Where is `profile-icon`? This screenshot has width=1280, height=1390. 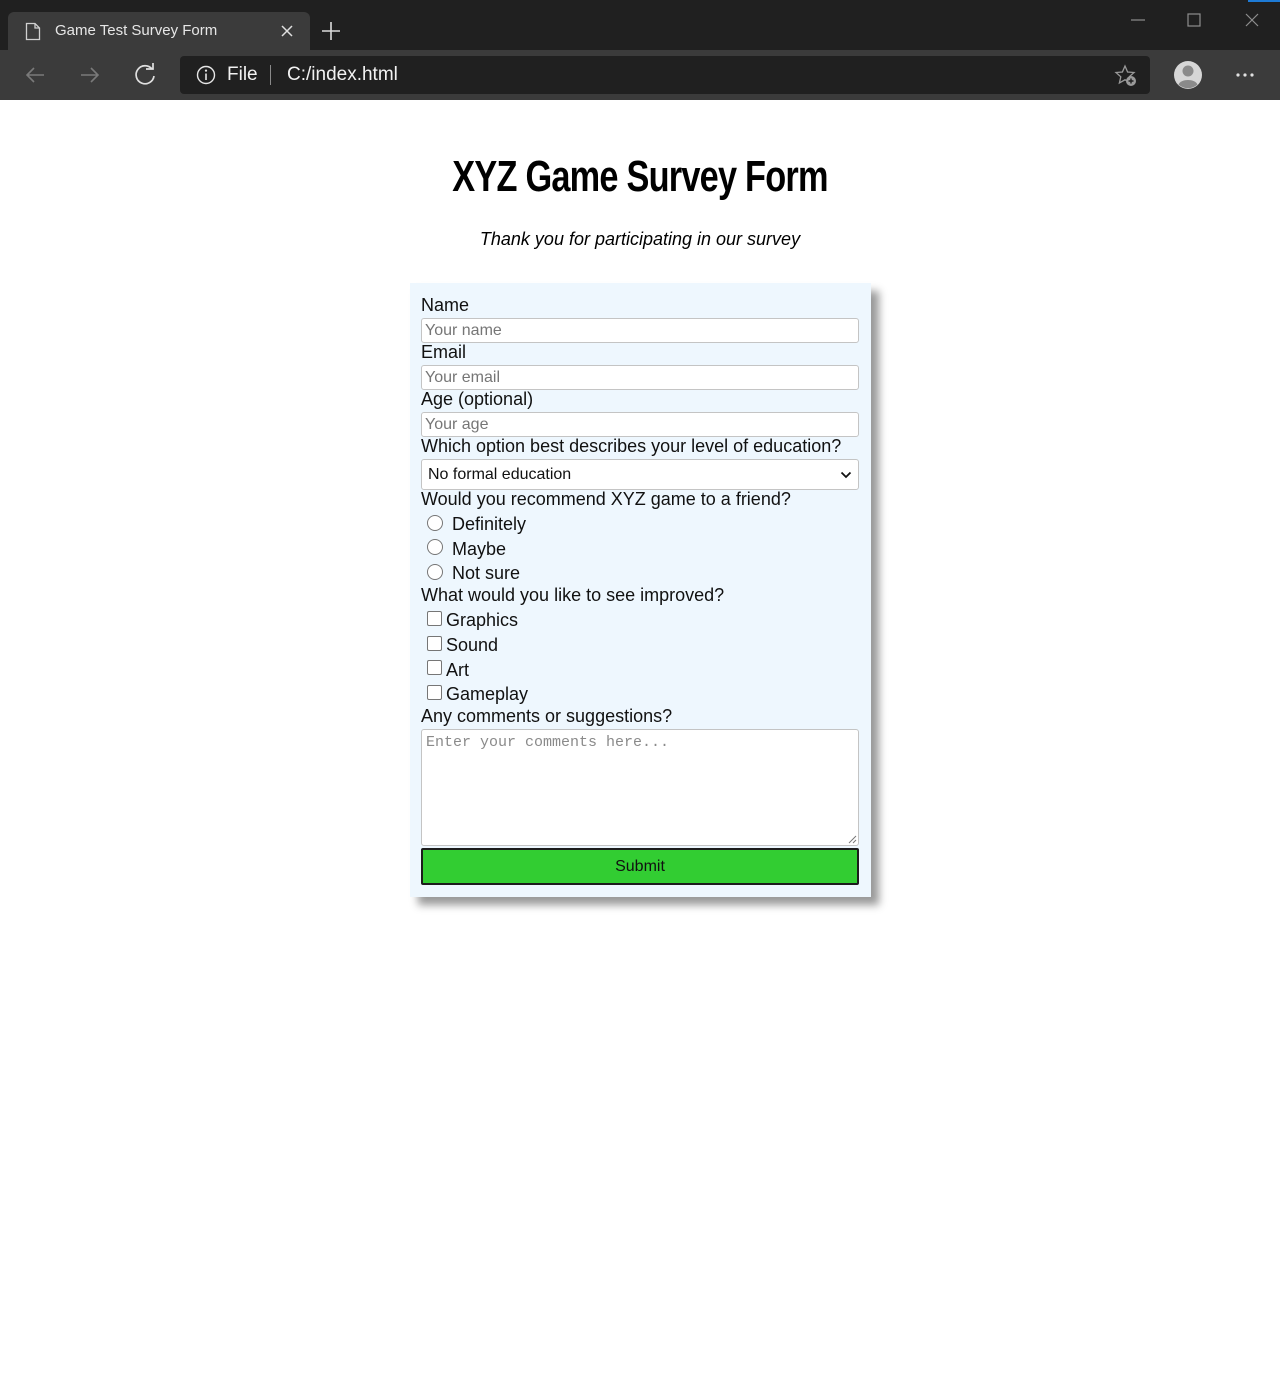 profile-icon is located at coordinates (1188, 75).